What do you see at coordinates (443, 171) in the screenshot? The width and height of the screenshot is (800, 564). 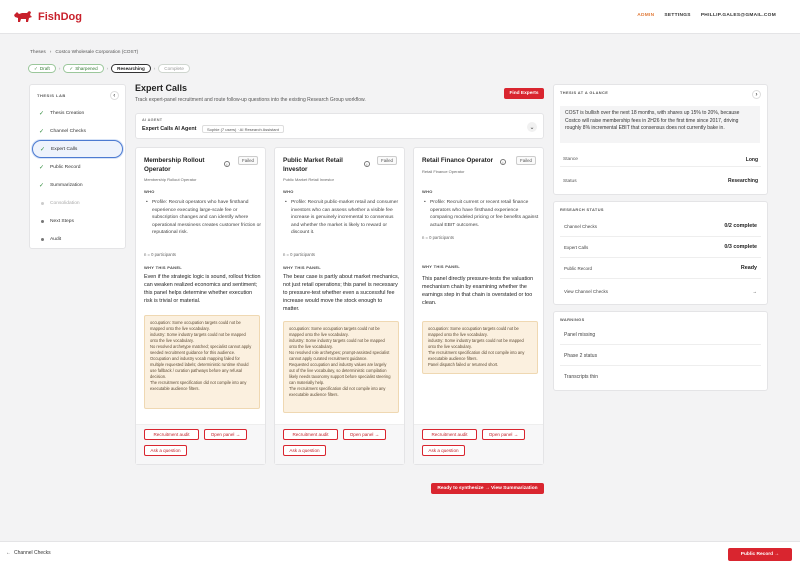 I see `panel-card-role: Retail Finance Operator` at bounding box center [443, 171].